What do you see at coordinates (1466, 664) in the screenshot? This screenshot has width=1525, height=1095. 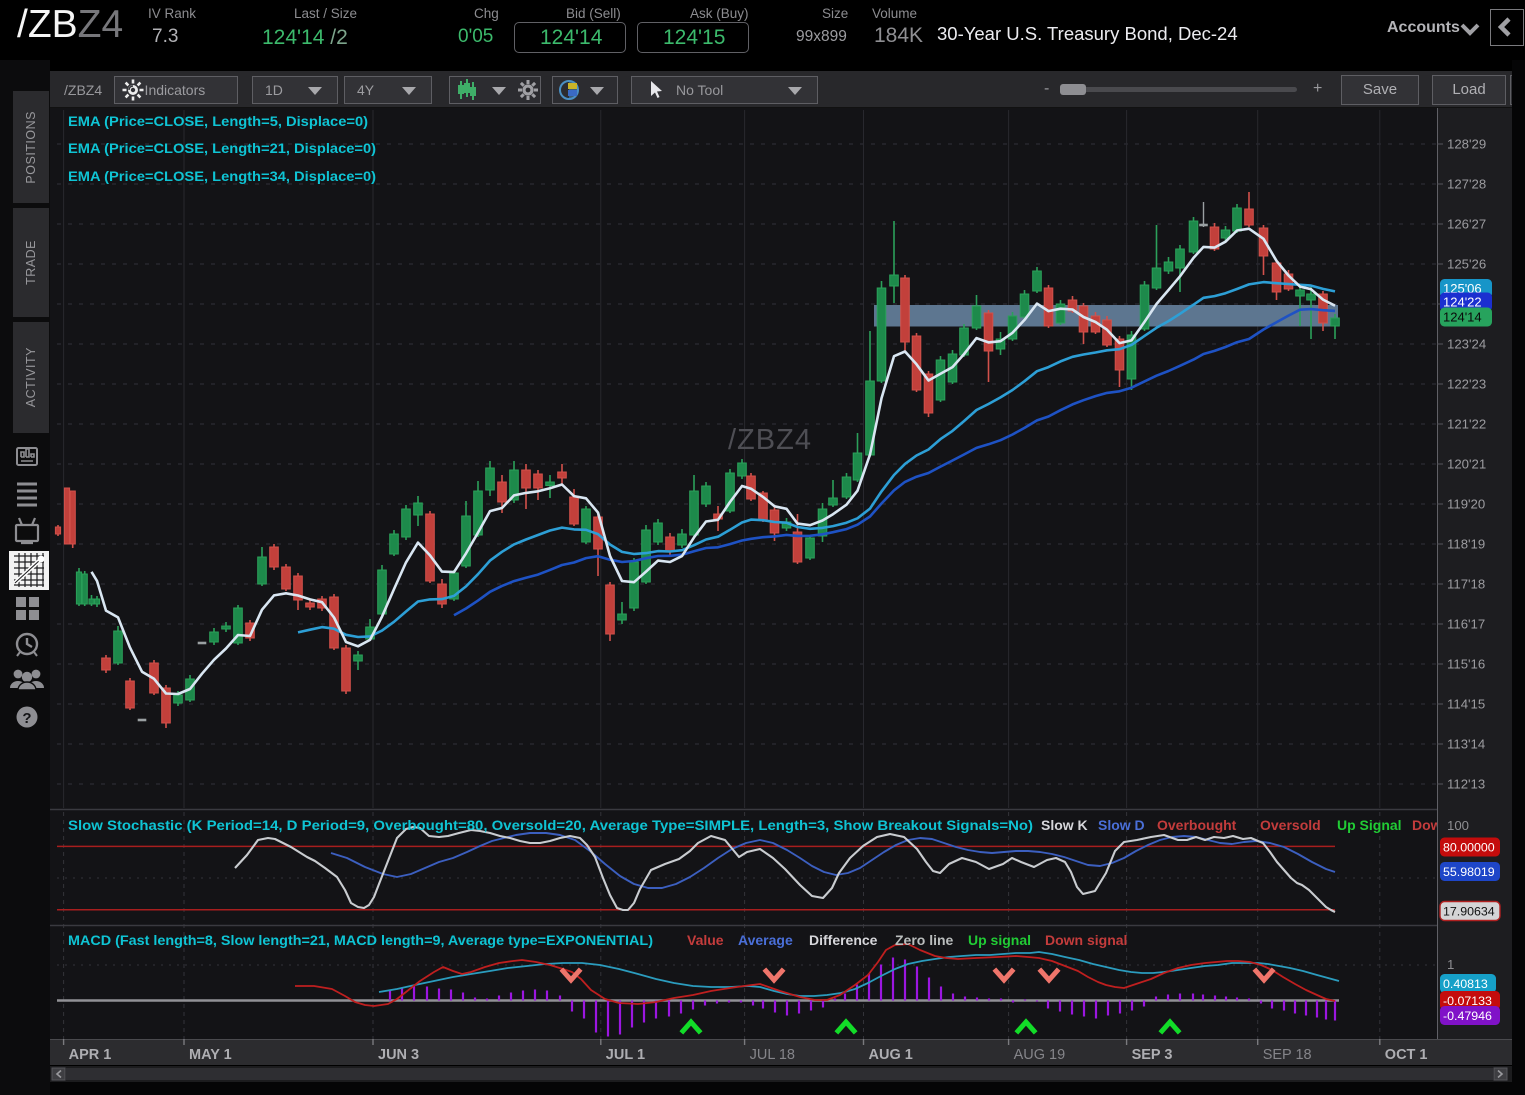 I see `svg-text: 115'16` at bounding box center [1466, 664].